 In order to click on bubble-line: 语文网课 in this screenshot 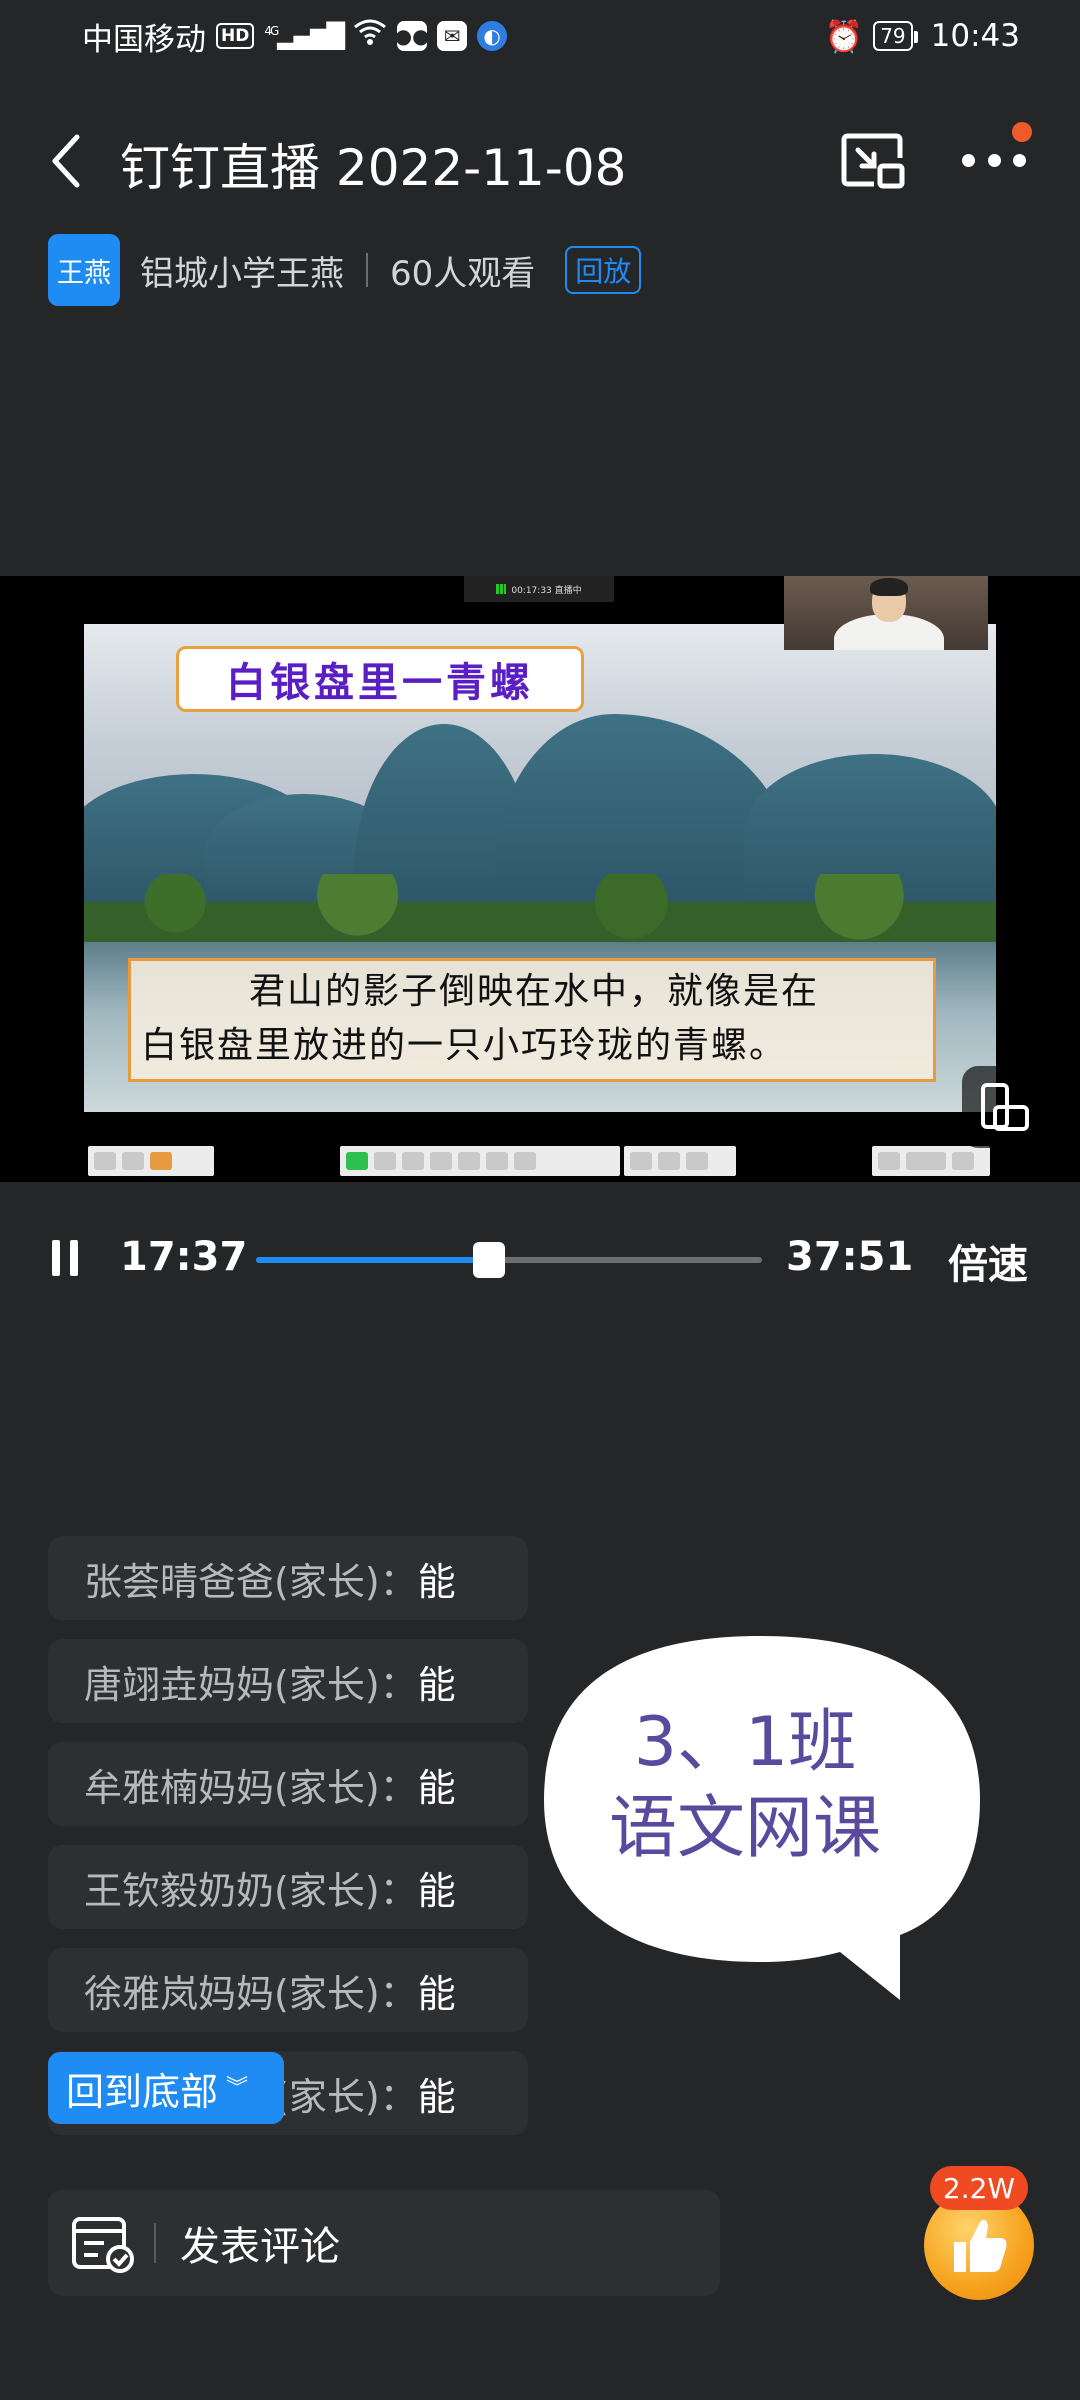, I will do `click(744, 1828)`.